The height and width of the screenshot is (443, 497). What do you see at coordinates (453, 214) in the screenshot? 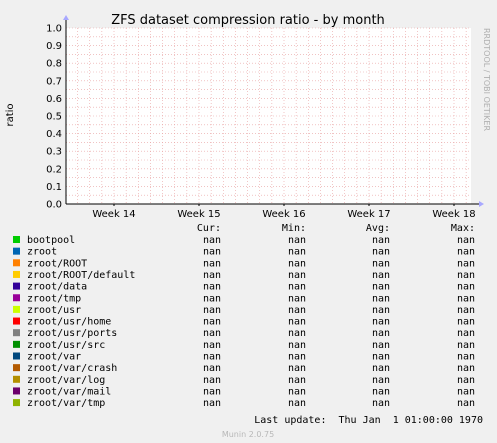
I see `x-tick-label: Week 18` at bounding box center [453, 214].